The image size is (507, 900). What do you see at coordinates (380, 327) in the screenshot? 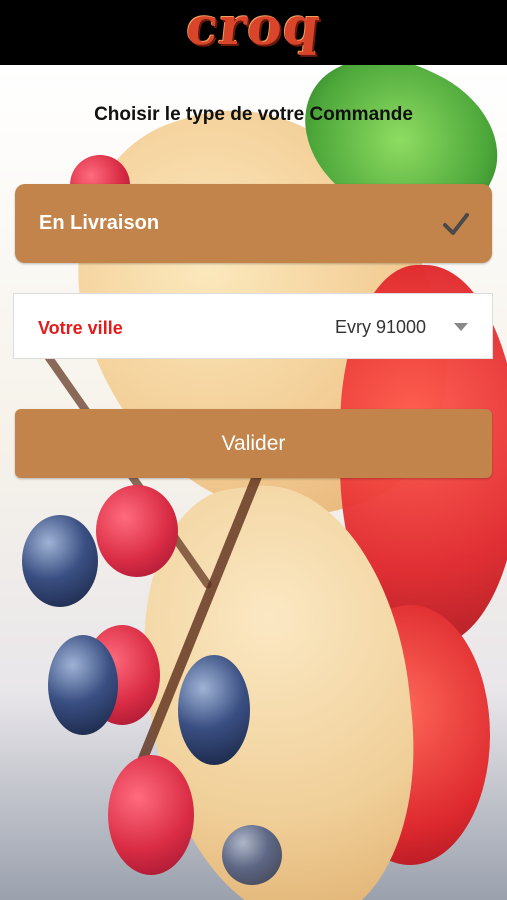
I see `city-value: Evry 91000` at bounding box center [380, 327].